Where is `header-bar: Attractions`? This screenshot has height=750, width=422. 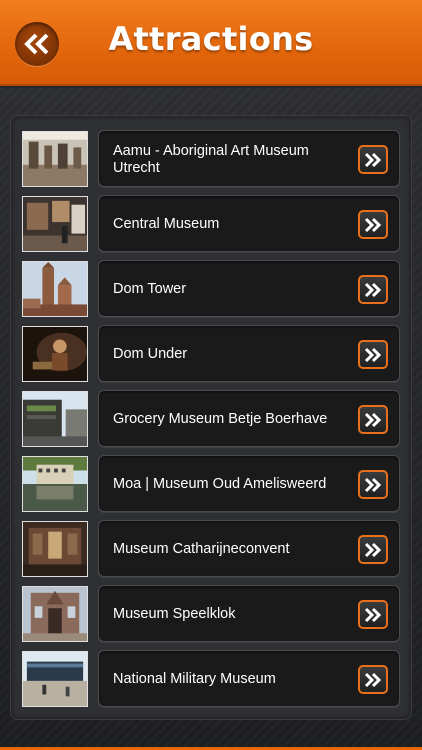
header-bar: Attractions is located at coordinates (211, 43).